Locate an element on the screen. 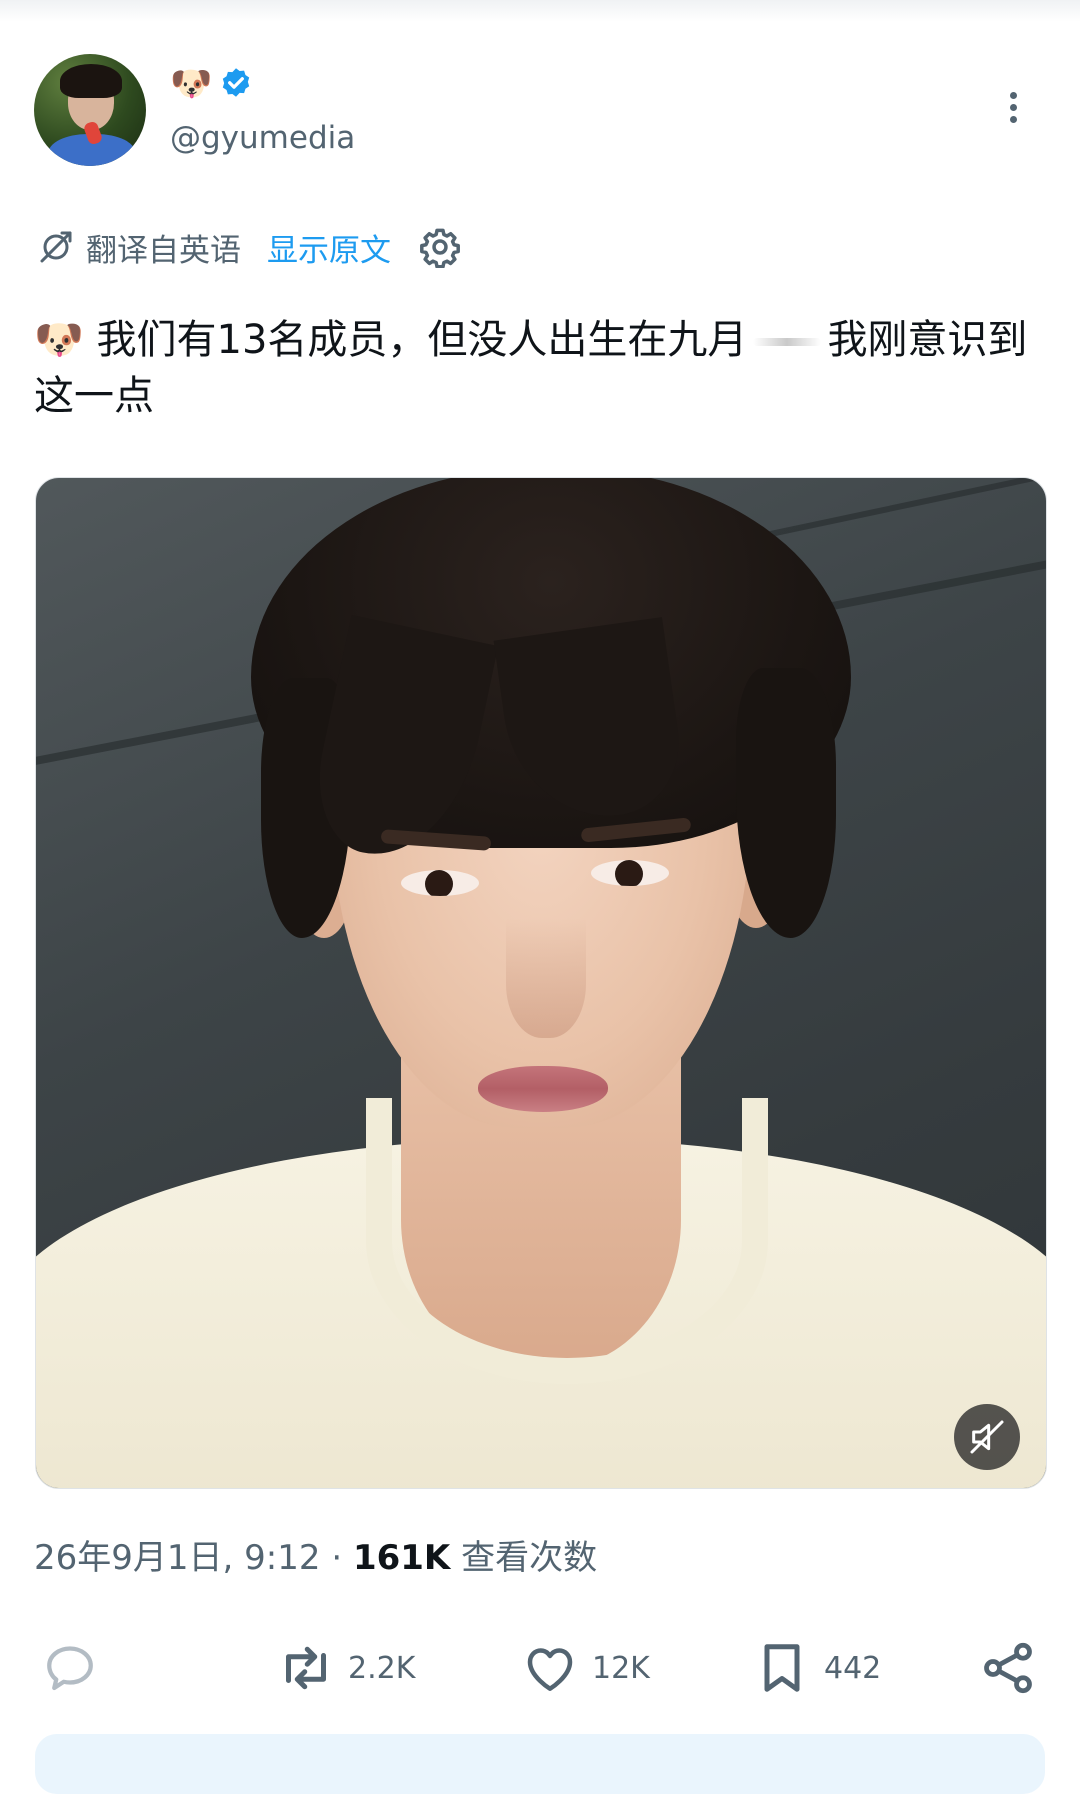  like-count: 12K is located at coordinates (621, 1668).